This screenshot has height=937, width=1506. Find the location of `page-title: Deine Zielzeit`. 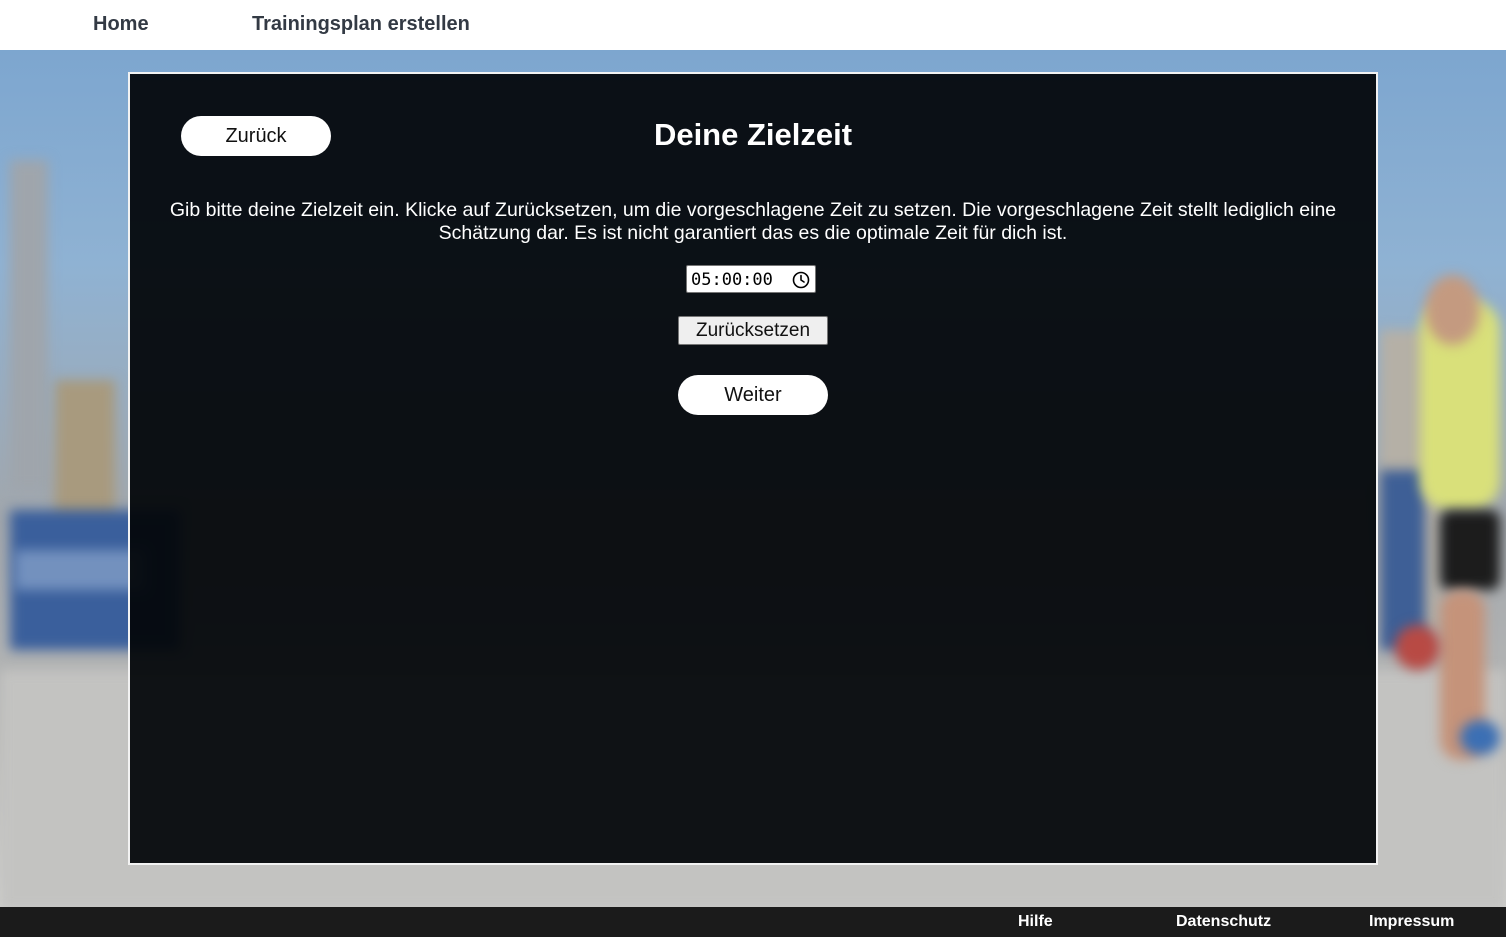

page-title: Deine Zielzeit is located at coordinates (753, 134).